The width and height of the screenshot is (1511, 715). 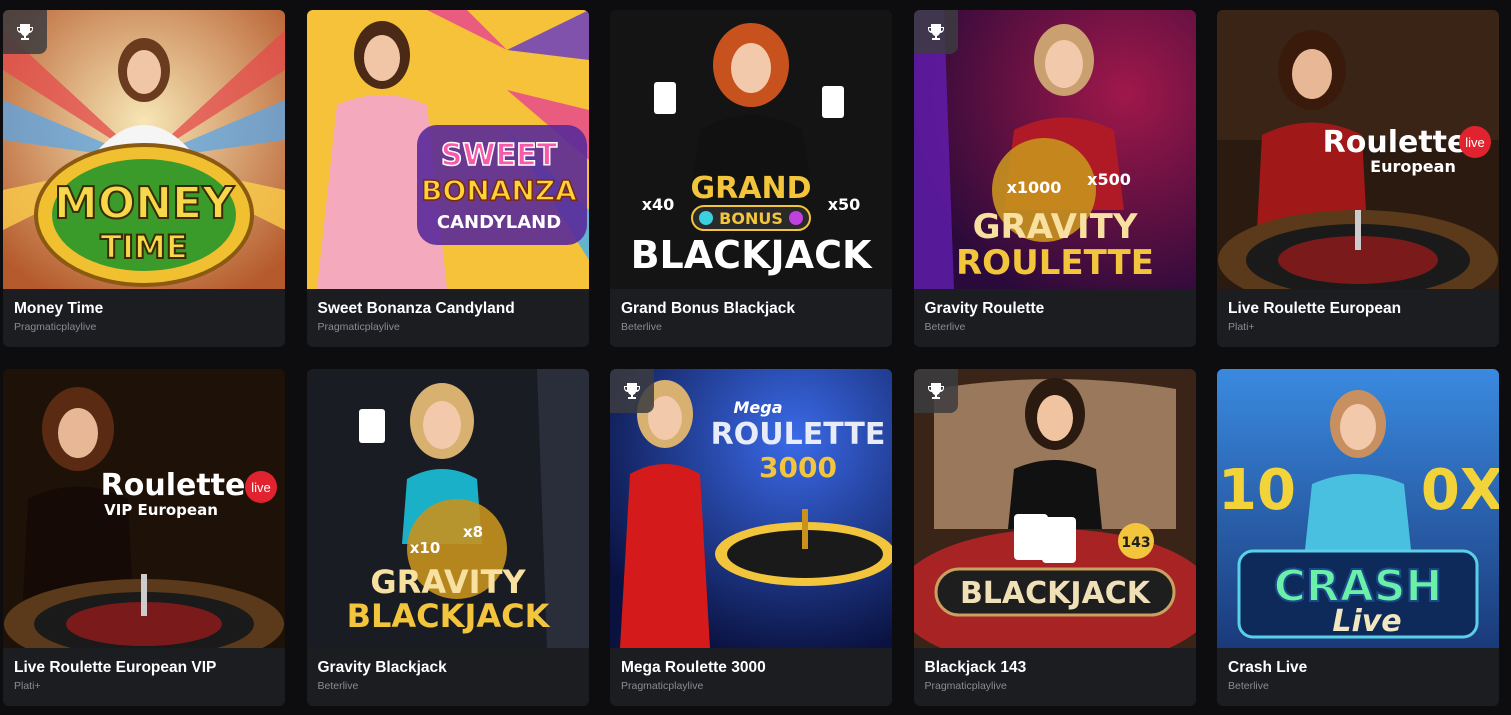 I want to click on game-title: Grand Bonus Blackjack, so click(x=751, y=309).